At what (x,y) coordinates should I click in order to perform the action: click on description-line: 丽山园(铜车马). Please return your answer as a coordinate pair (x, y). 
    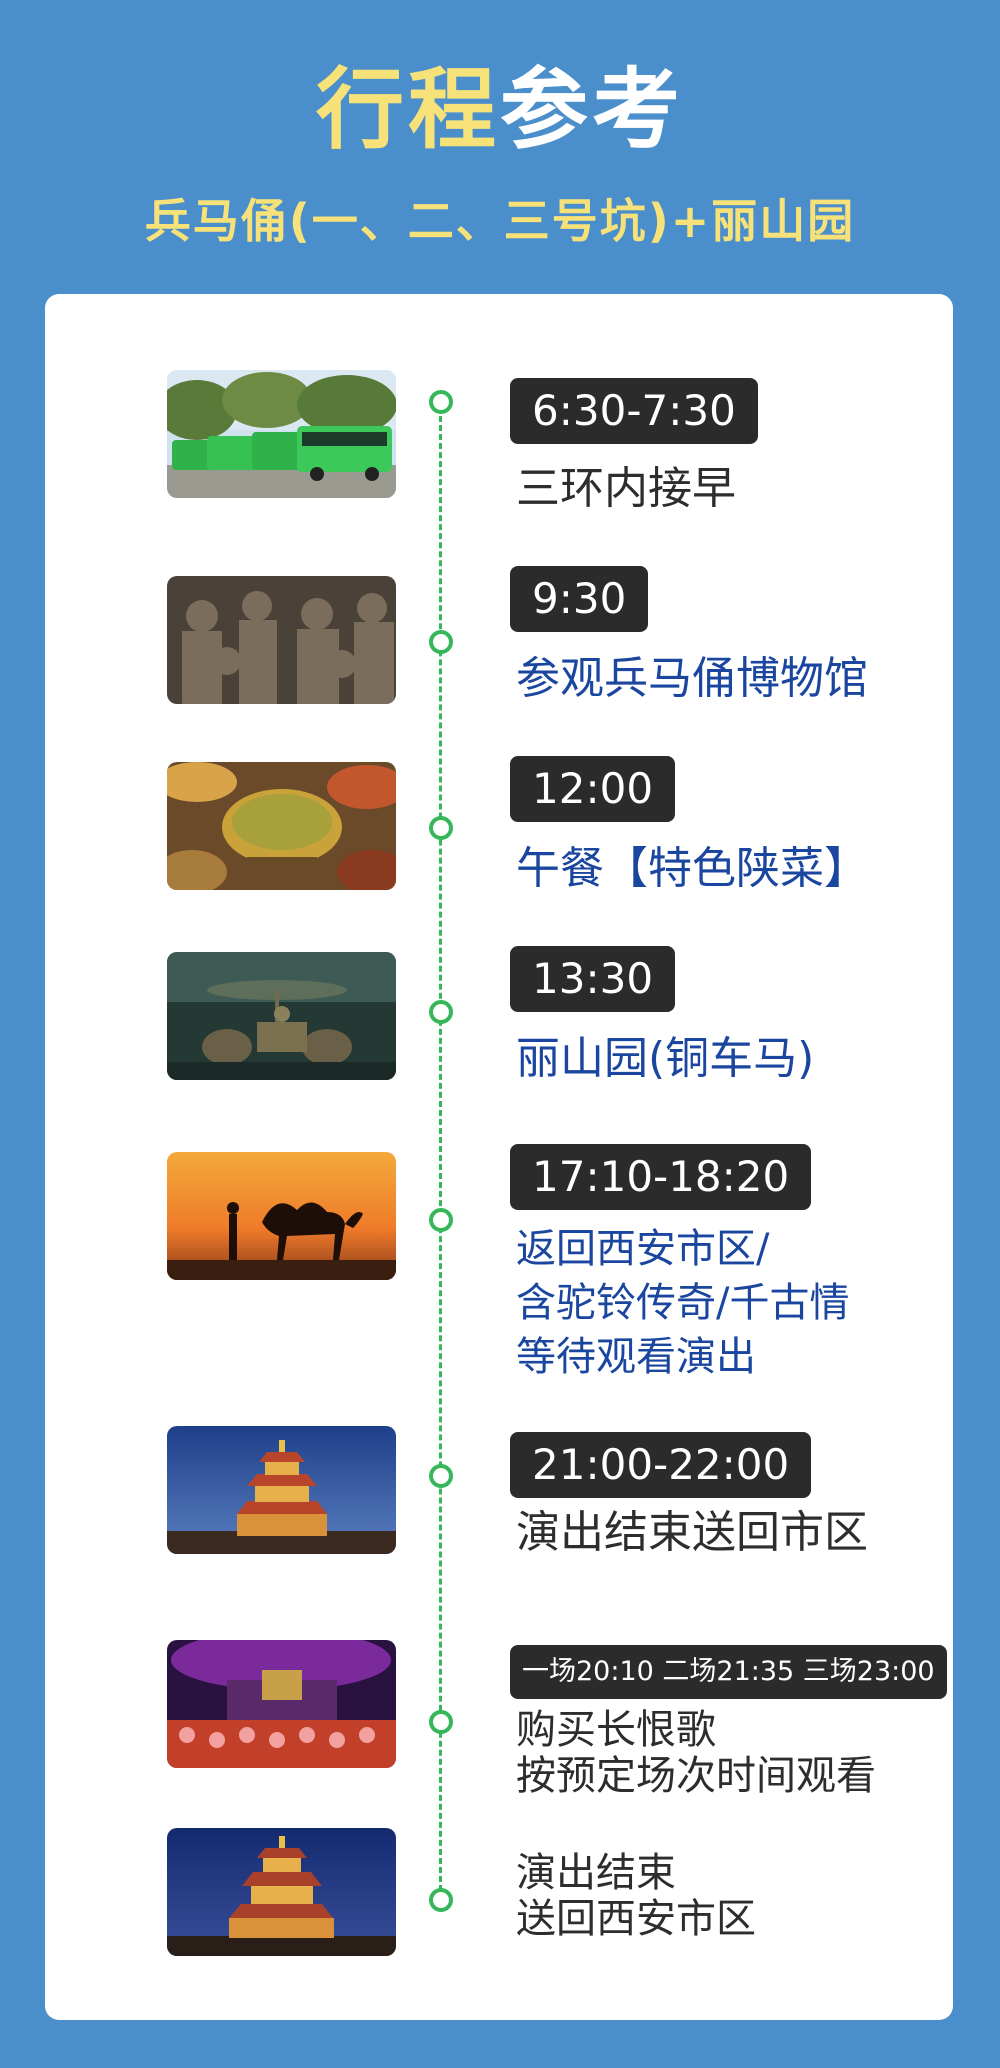
    Looking at the image, I should click on (665, 1058).